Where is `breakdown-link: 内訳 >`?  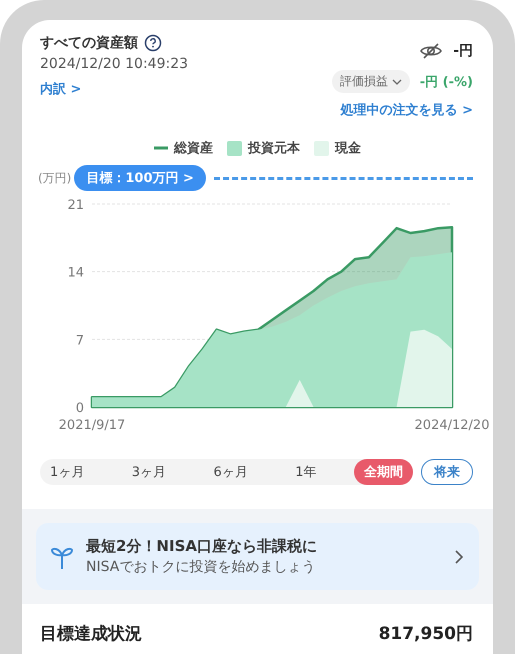
breakdown-link: 内訳 > is located at coordinates (61, 89).